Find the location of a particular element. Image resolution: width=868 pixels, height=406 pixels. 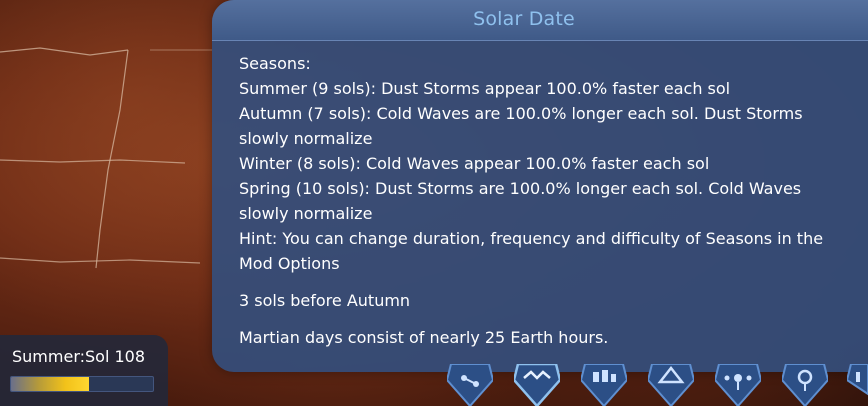

storage-icon is located at coordinates (857, 385).